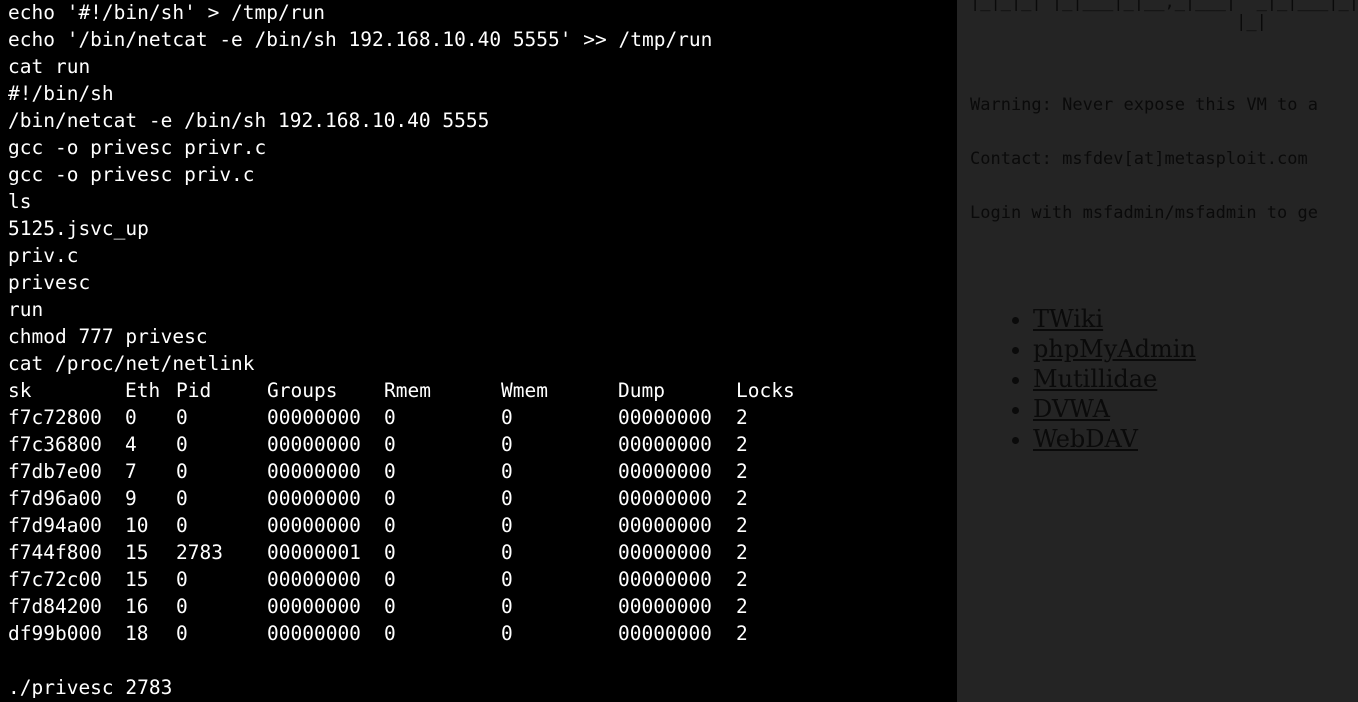 The width and height of the screenshot is (1358, 702). I want to click on table-cell: 4, so click(131, 444).